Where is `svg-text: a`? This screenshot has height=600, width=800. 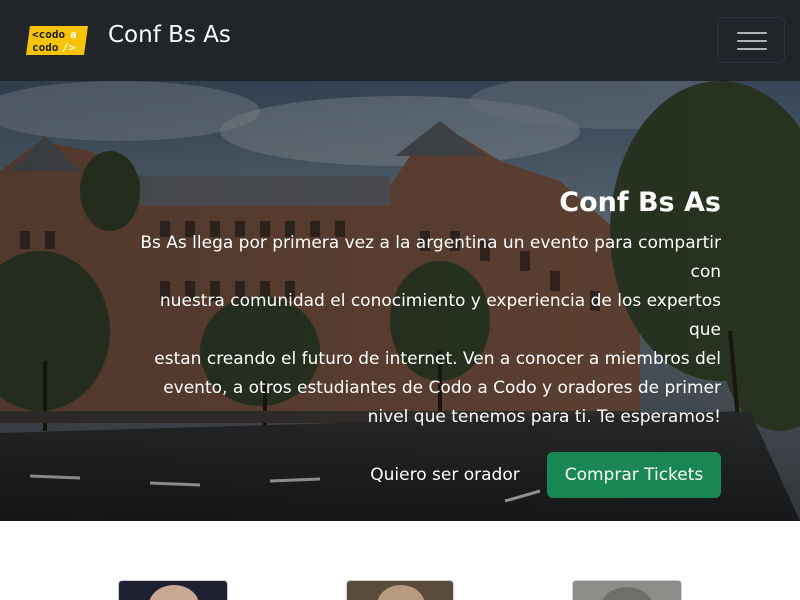 svg-text: a is located at coordinates (73, 34).